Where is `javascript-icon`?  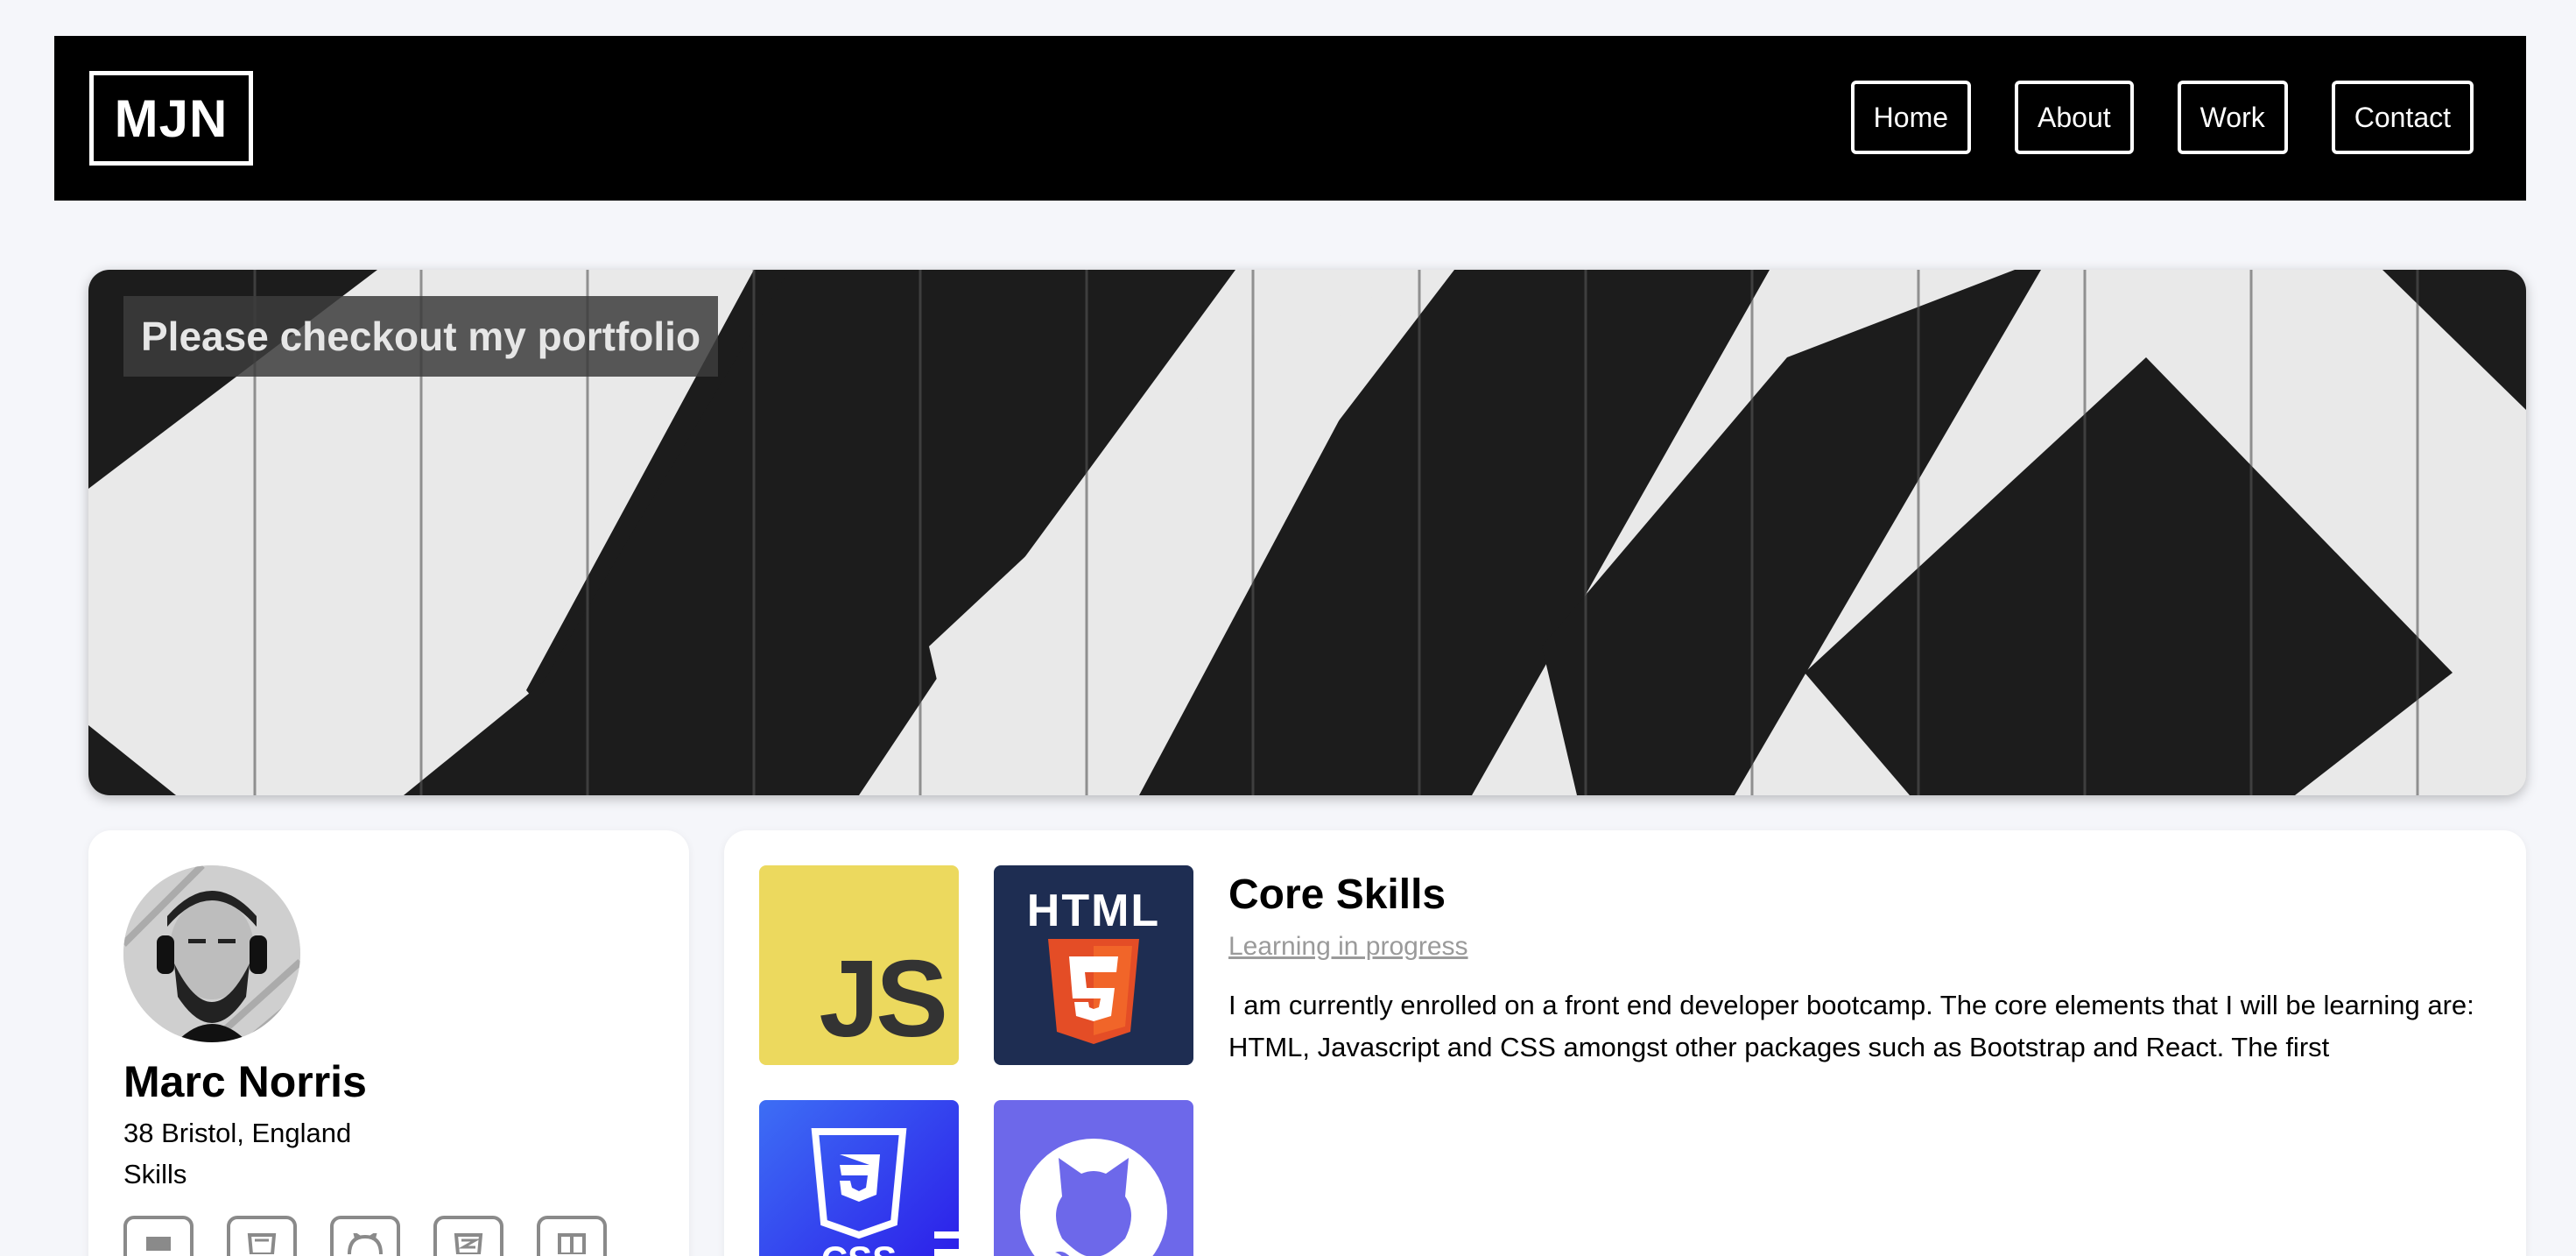 javascript-icon is located at coordinates (158, 1236).